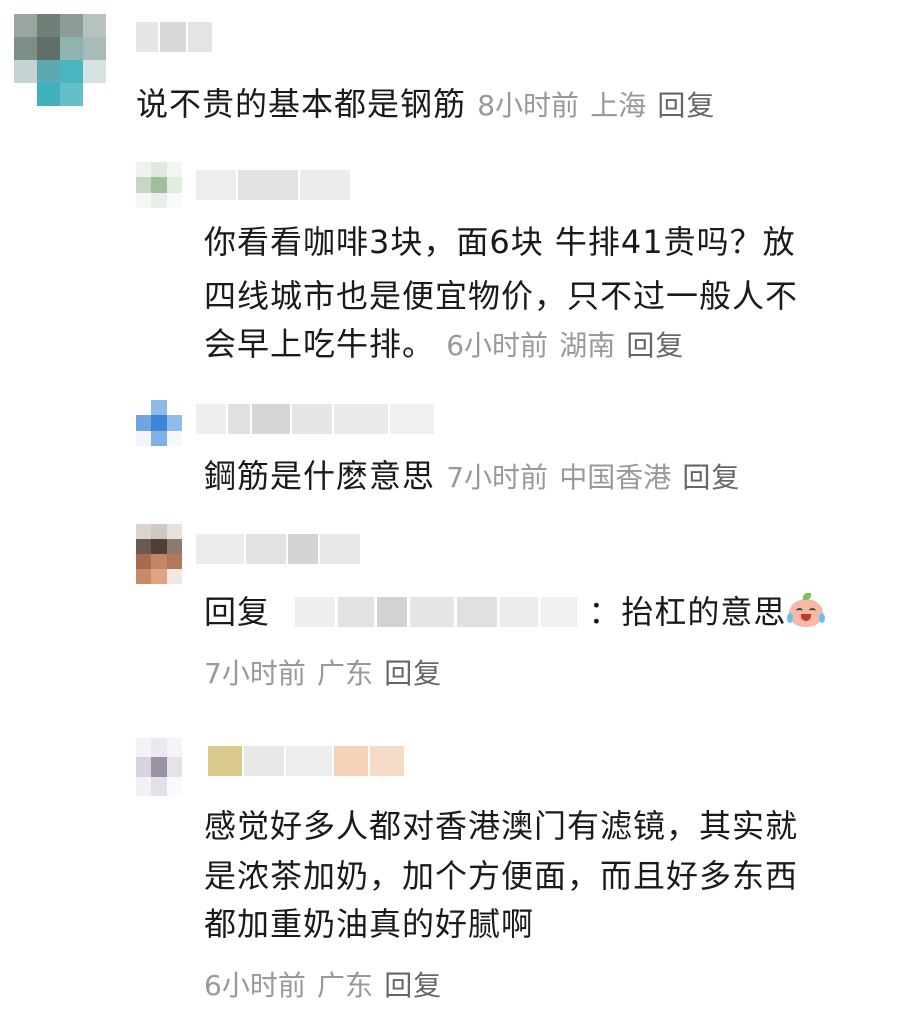  What do you see at coordinates (587, 345) in the screenshot?
I see `comment-location: 湖南` at bounding box center [587, 345].